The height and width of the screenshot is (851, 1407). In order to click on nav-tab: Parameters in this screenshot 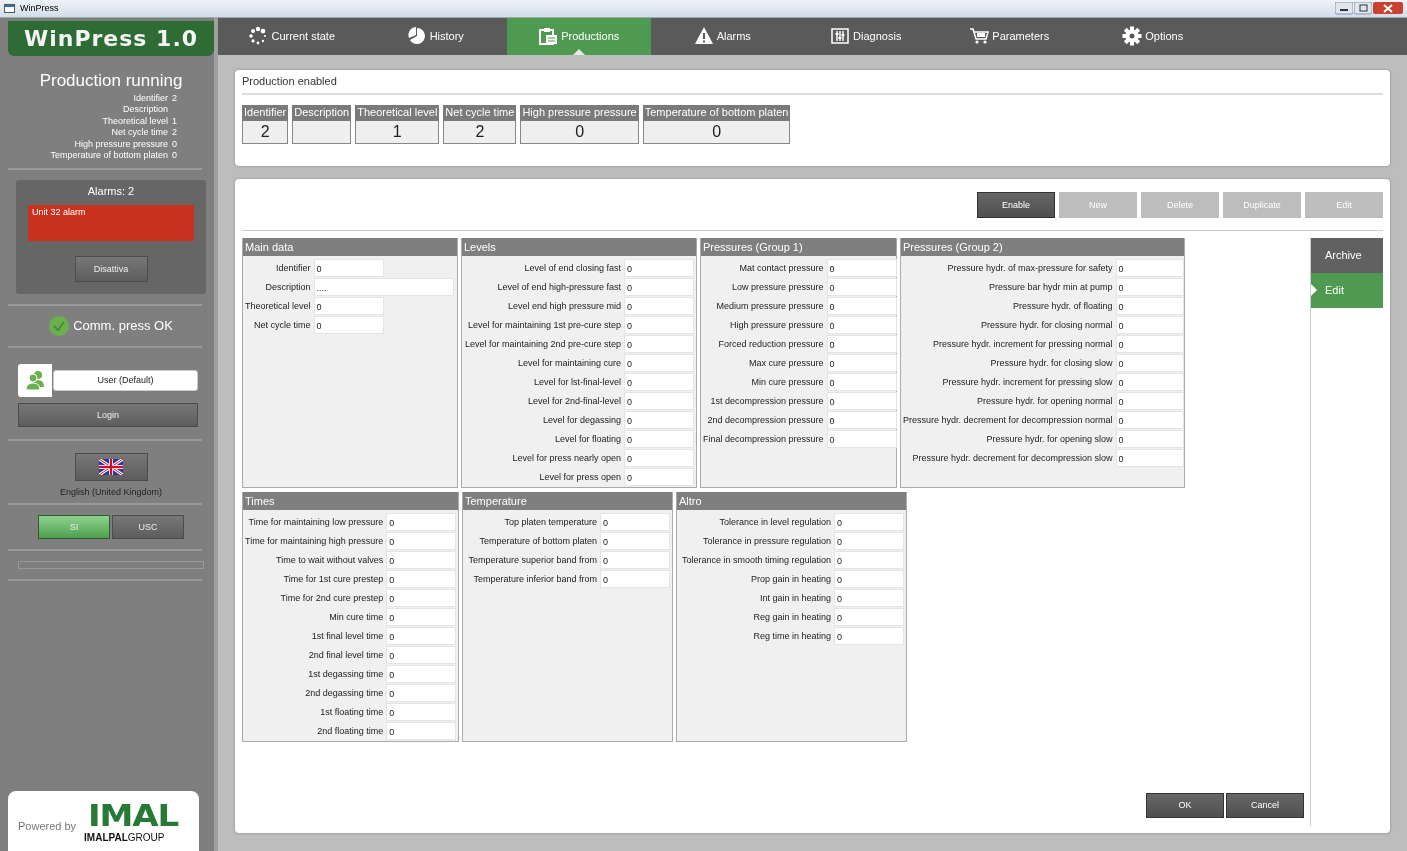, I will do `click(1009, 36)`.